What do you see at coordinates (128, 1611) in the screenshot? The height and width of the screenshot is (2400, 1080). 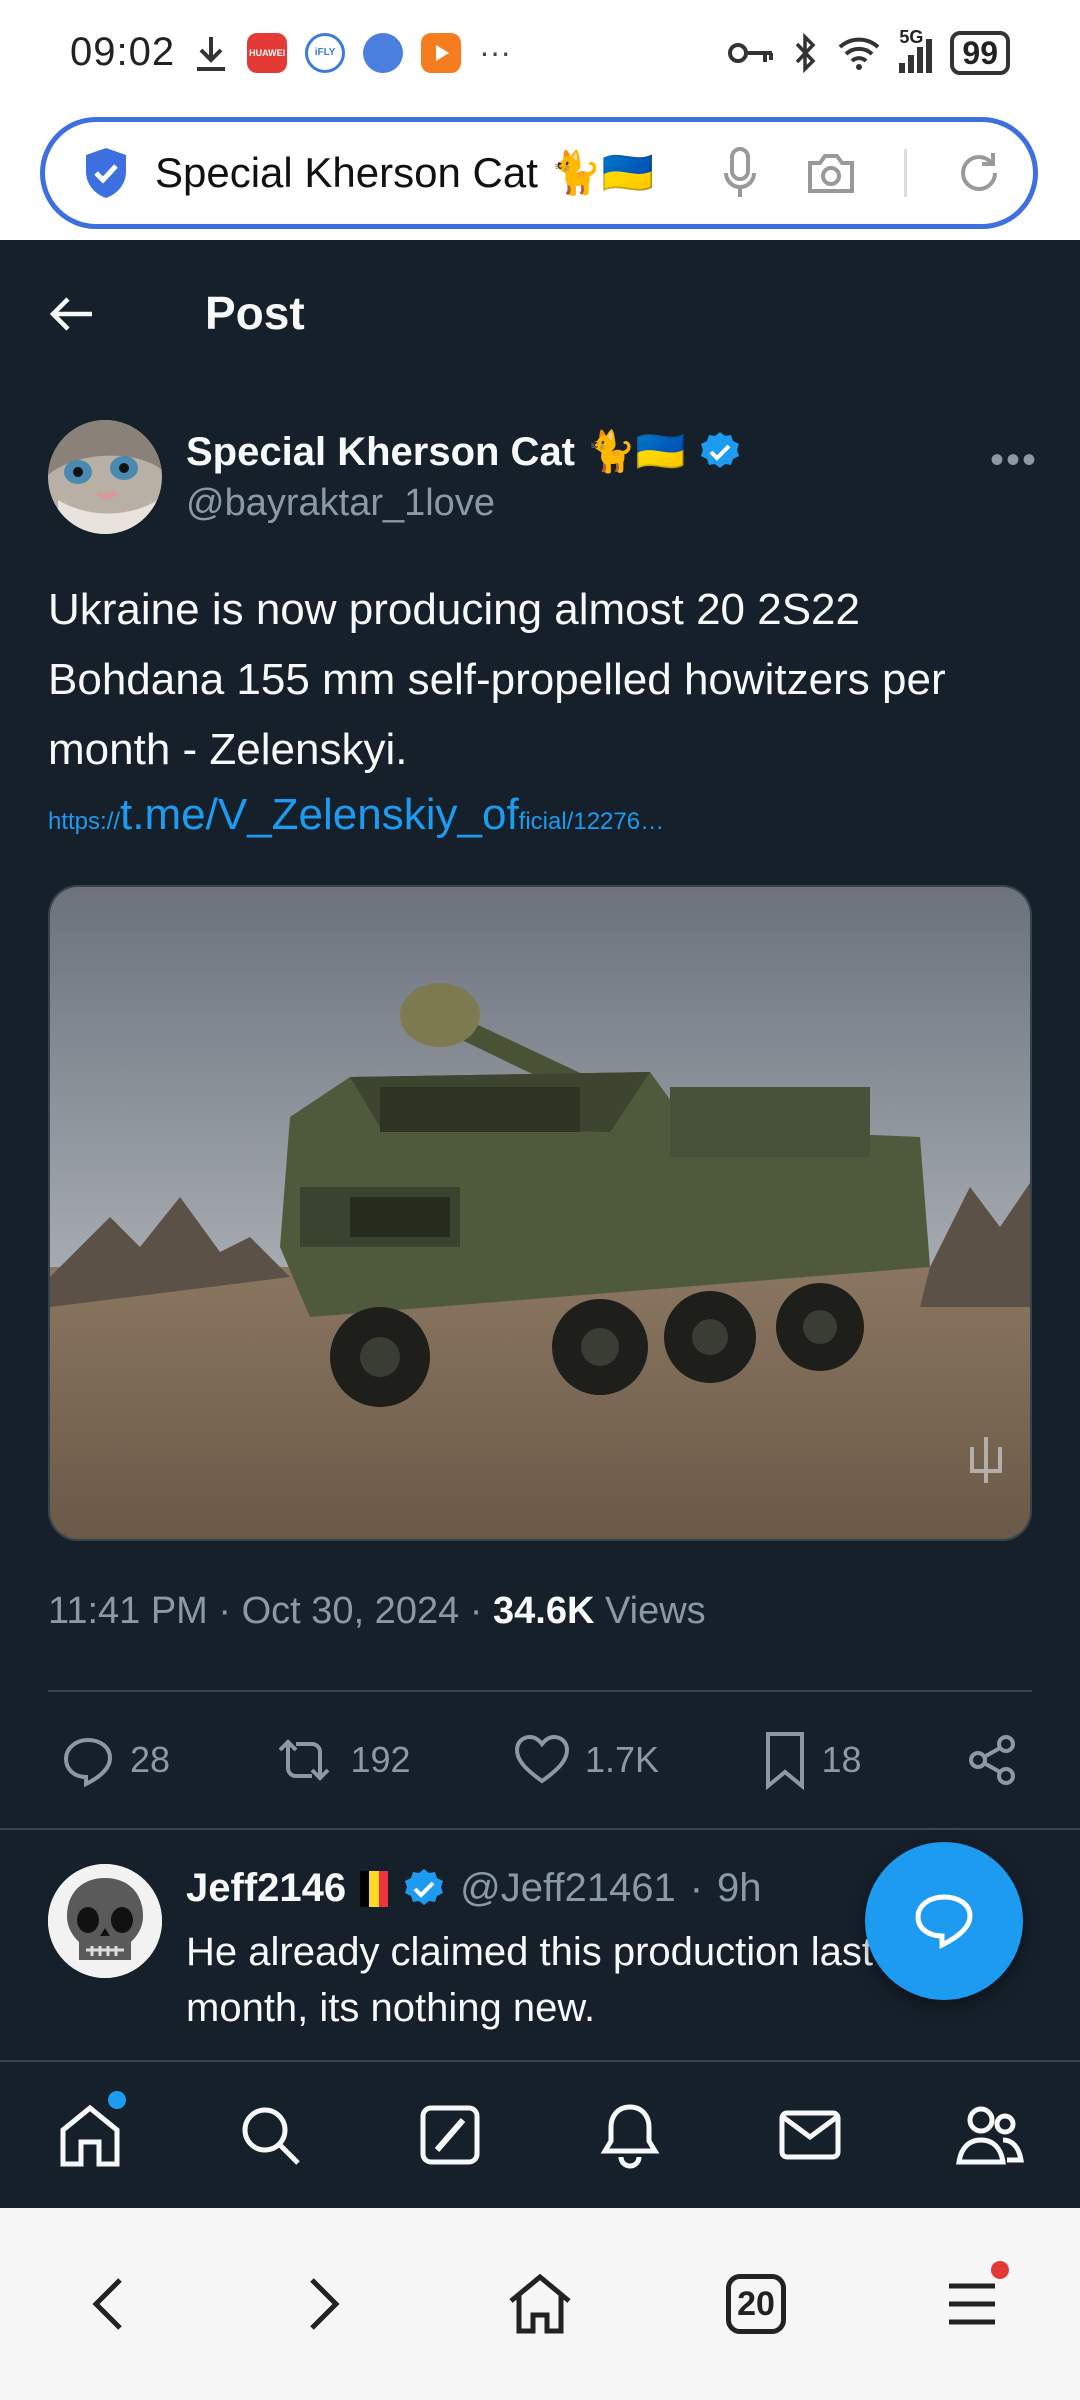 I see `tweet-time: 11:41 PM` at bounding box center [128, 1611].